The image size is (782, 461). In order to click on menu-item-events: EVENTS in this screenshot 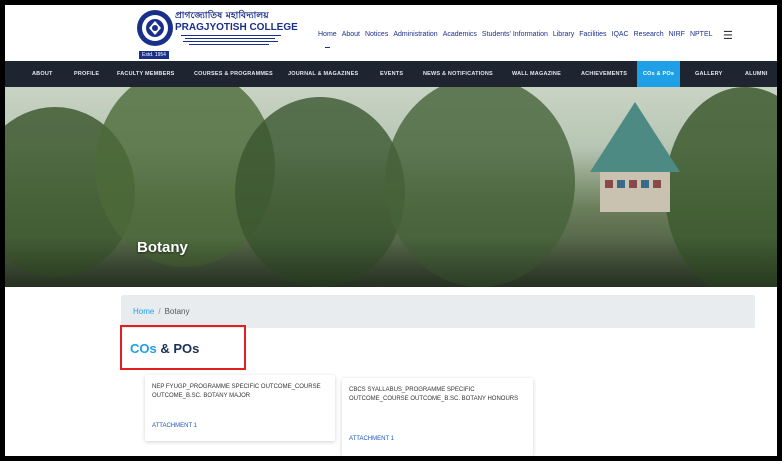, I will do `click(391, 74)`.